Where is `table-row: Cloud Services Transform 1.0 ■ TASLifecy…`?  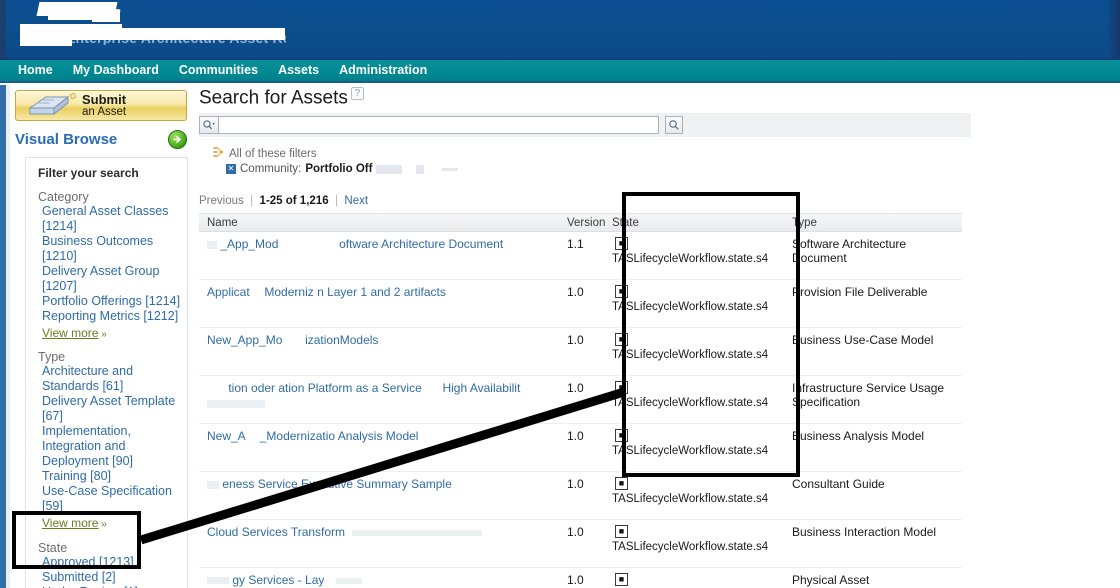 table-row: Cloud Services Transform 1.0 ■ TASLifecy… is located at coordinates (580, 544).